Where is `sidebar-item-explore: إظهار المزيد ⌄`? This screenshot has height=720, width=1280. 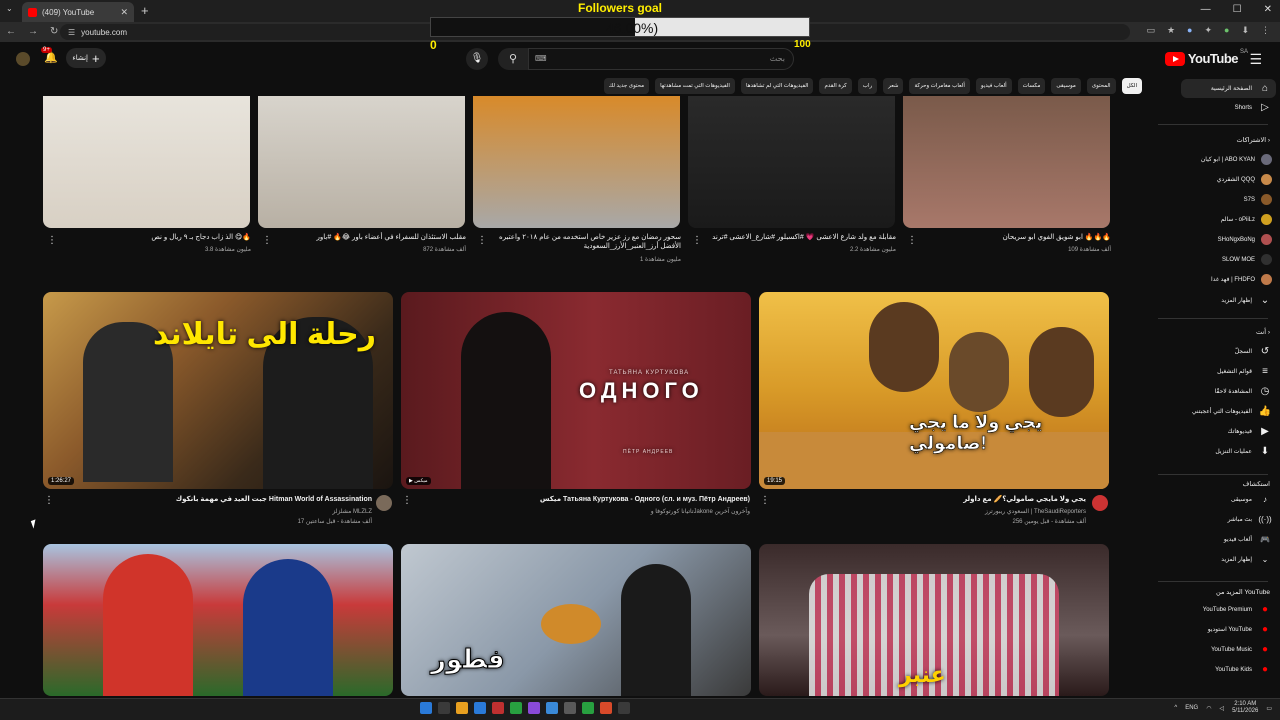
sidebar-item-explore: إظهار المزيد ⌄ is located at coordinates (1246, 559).